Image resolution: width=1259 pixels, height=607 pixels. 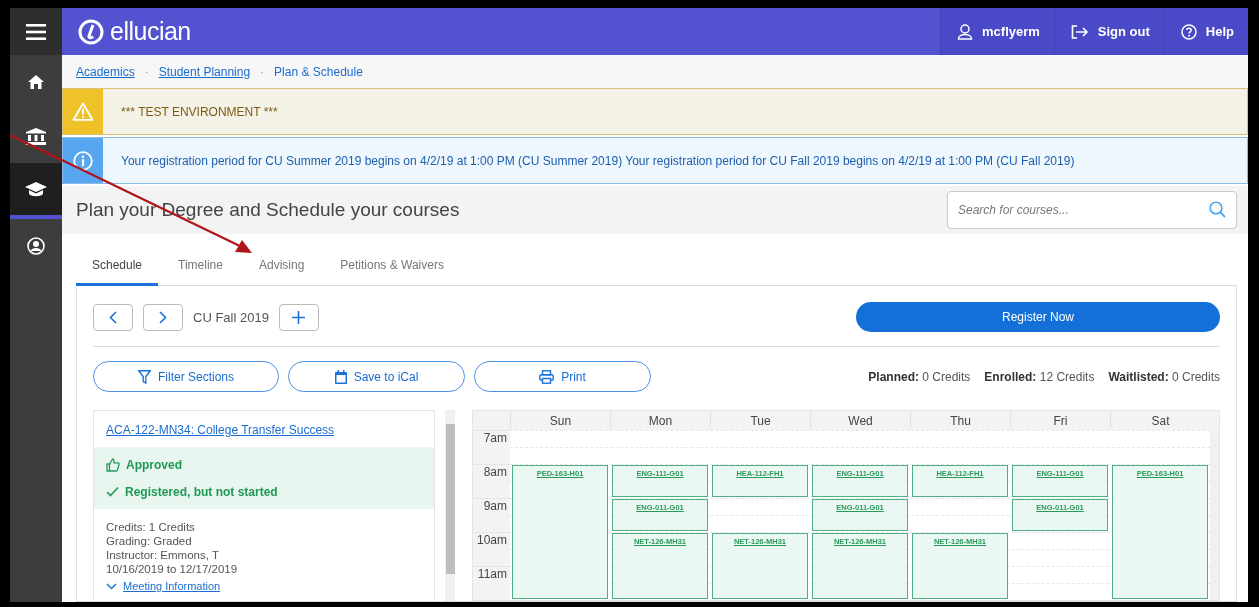 I want to click on sidebar-item, so click(x=36, y=191).